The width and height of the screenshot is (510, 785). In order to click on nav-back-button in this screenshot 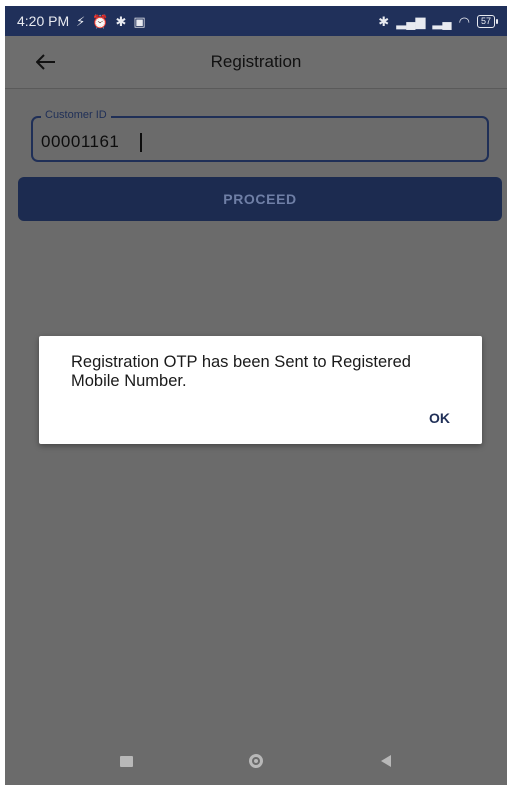, I will do `click(386, 761)`.